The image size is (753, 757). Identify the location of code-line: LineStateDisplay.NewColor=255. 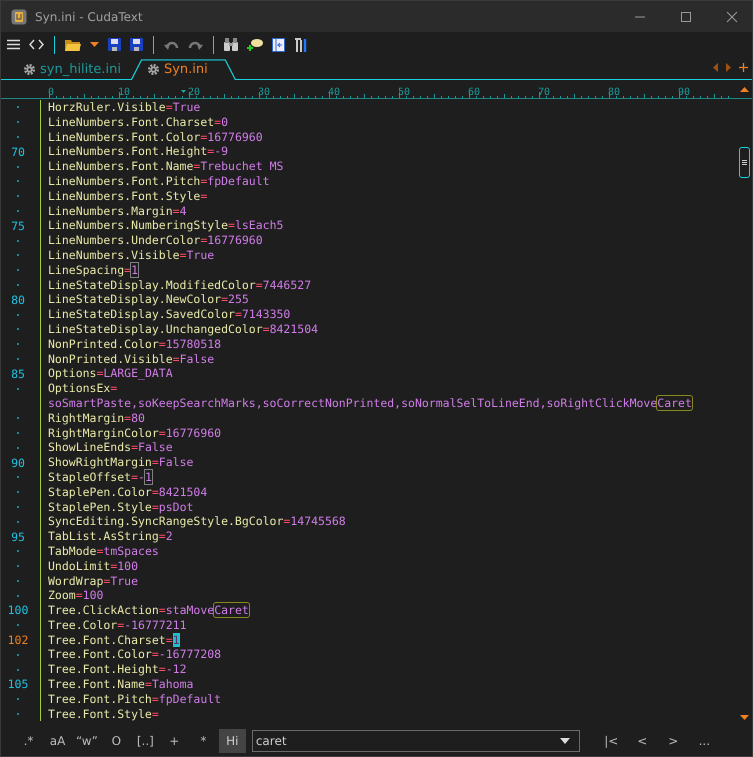
(144, 300).